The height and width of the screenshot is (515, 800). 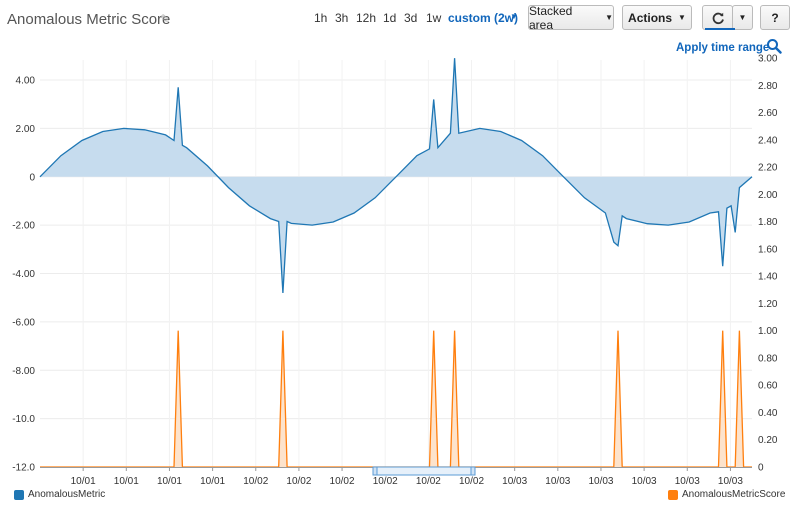 What do you see at coordinates (768, 222) in the screenshot?
I see `right-tick-label: 1.80` at bounding box center [768, 222].